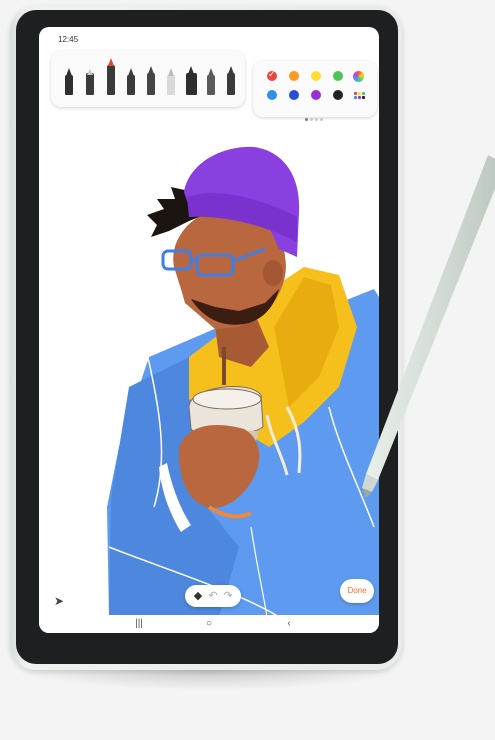 The height and width of the screenshot is (740, 495). What do you see at coordinates (294, 76) in the screenshot?
I see `swatch-orange` at bounding box center [294, 76].